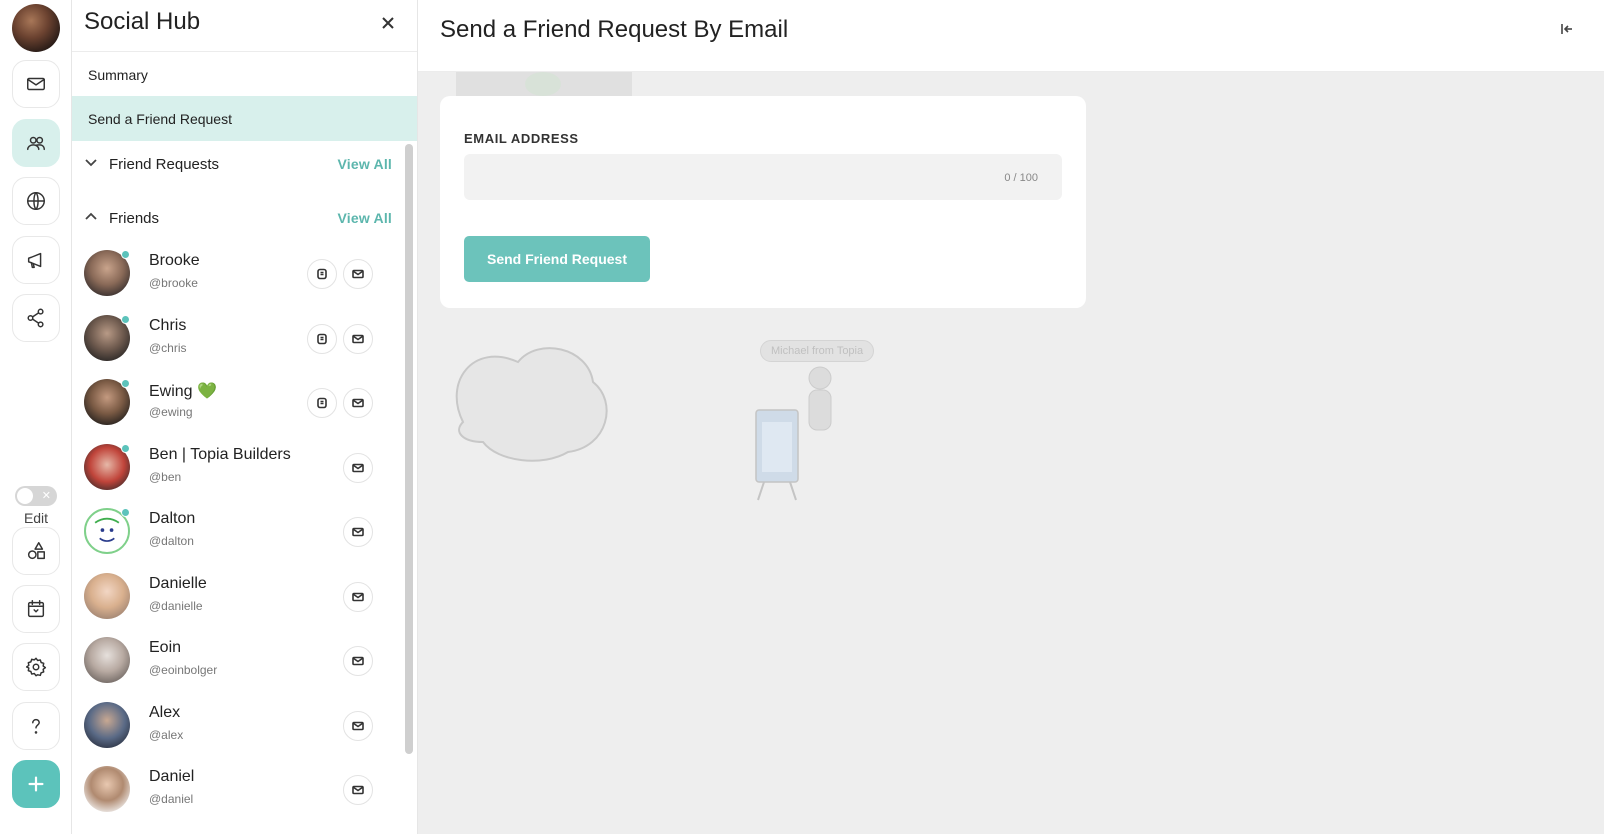 The width and height of the screenshot is (1604, 834). I want to click on people-icon, so click(36, 143).